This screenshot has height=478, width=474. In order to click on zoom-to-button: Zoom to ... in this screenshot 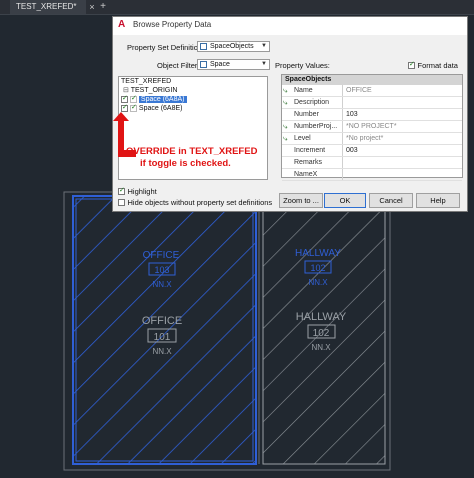, I will do `click(301, 200)`.